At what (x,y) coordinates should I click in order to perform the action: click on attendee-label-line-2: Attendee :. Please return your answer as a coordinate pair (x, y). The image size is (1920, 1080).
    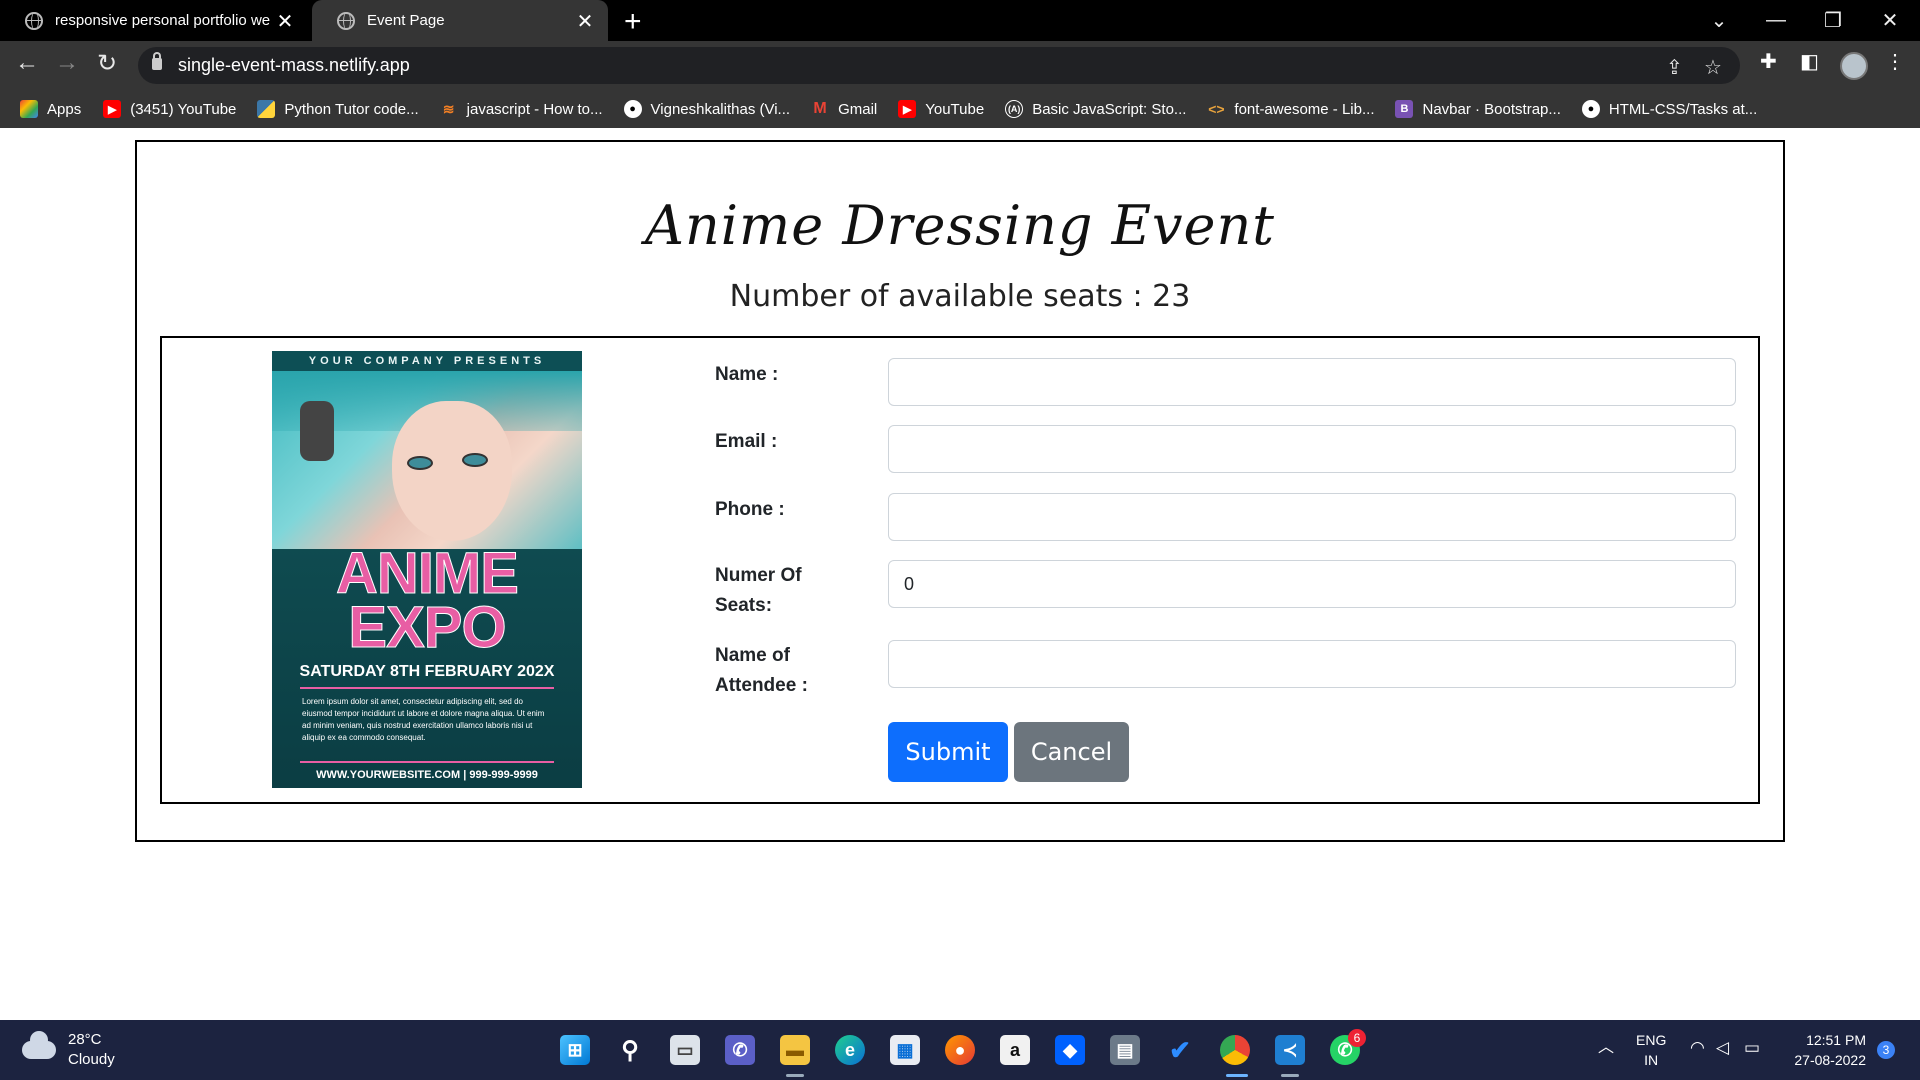
    Looking at the image, I should click on (761, 685).